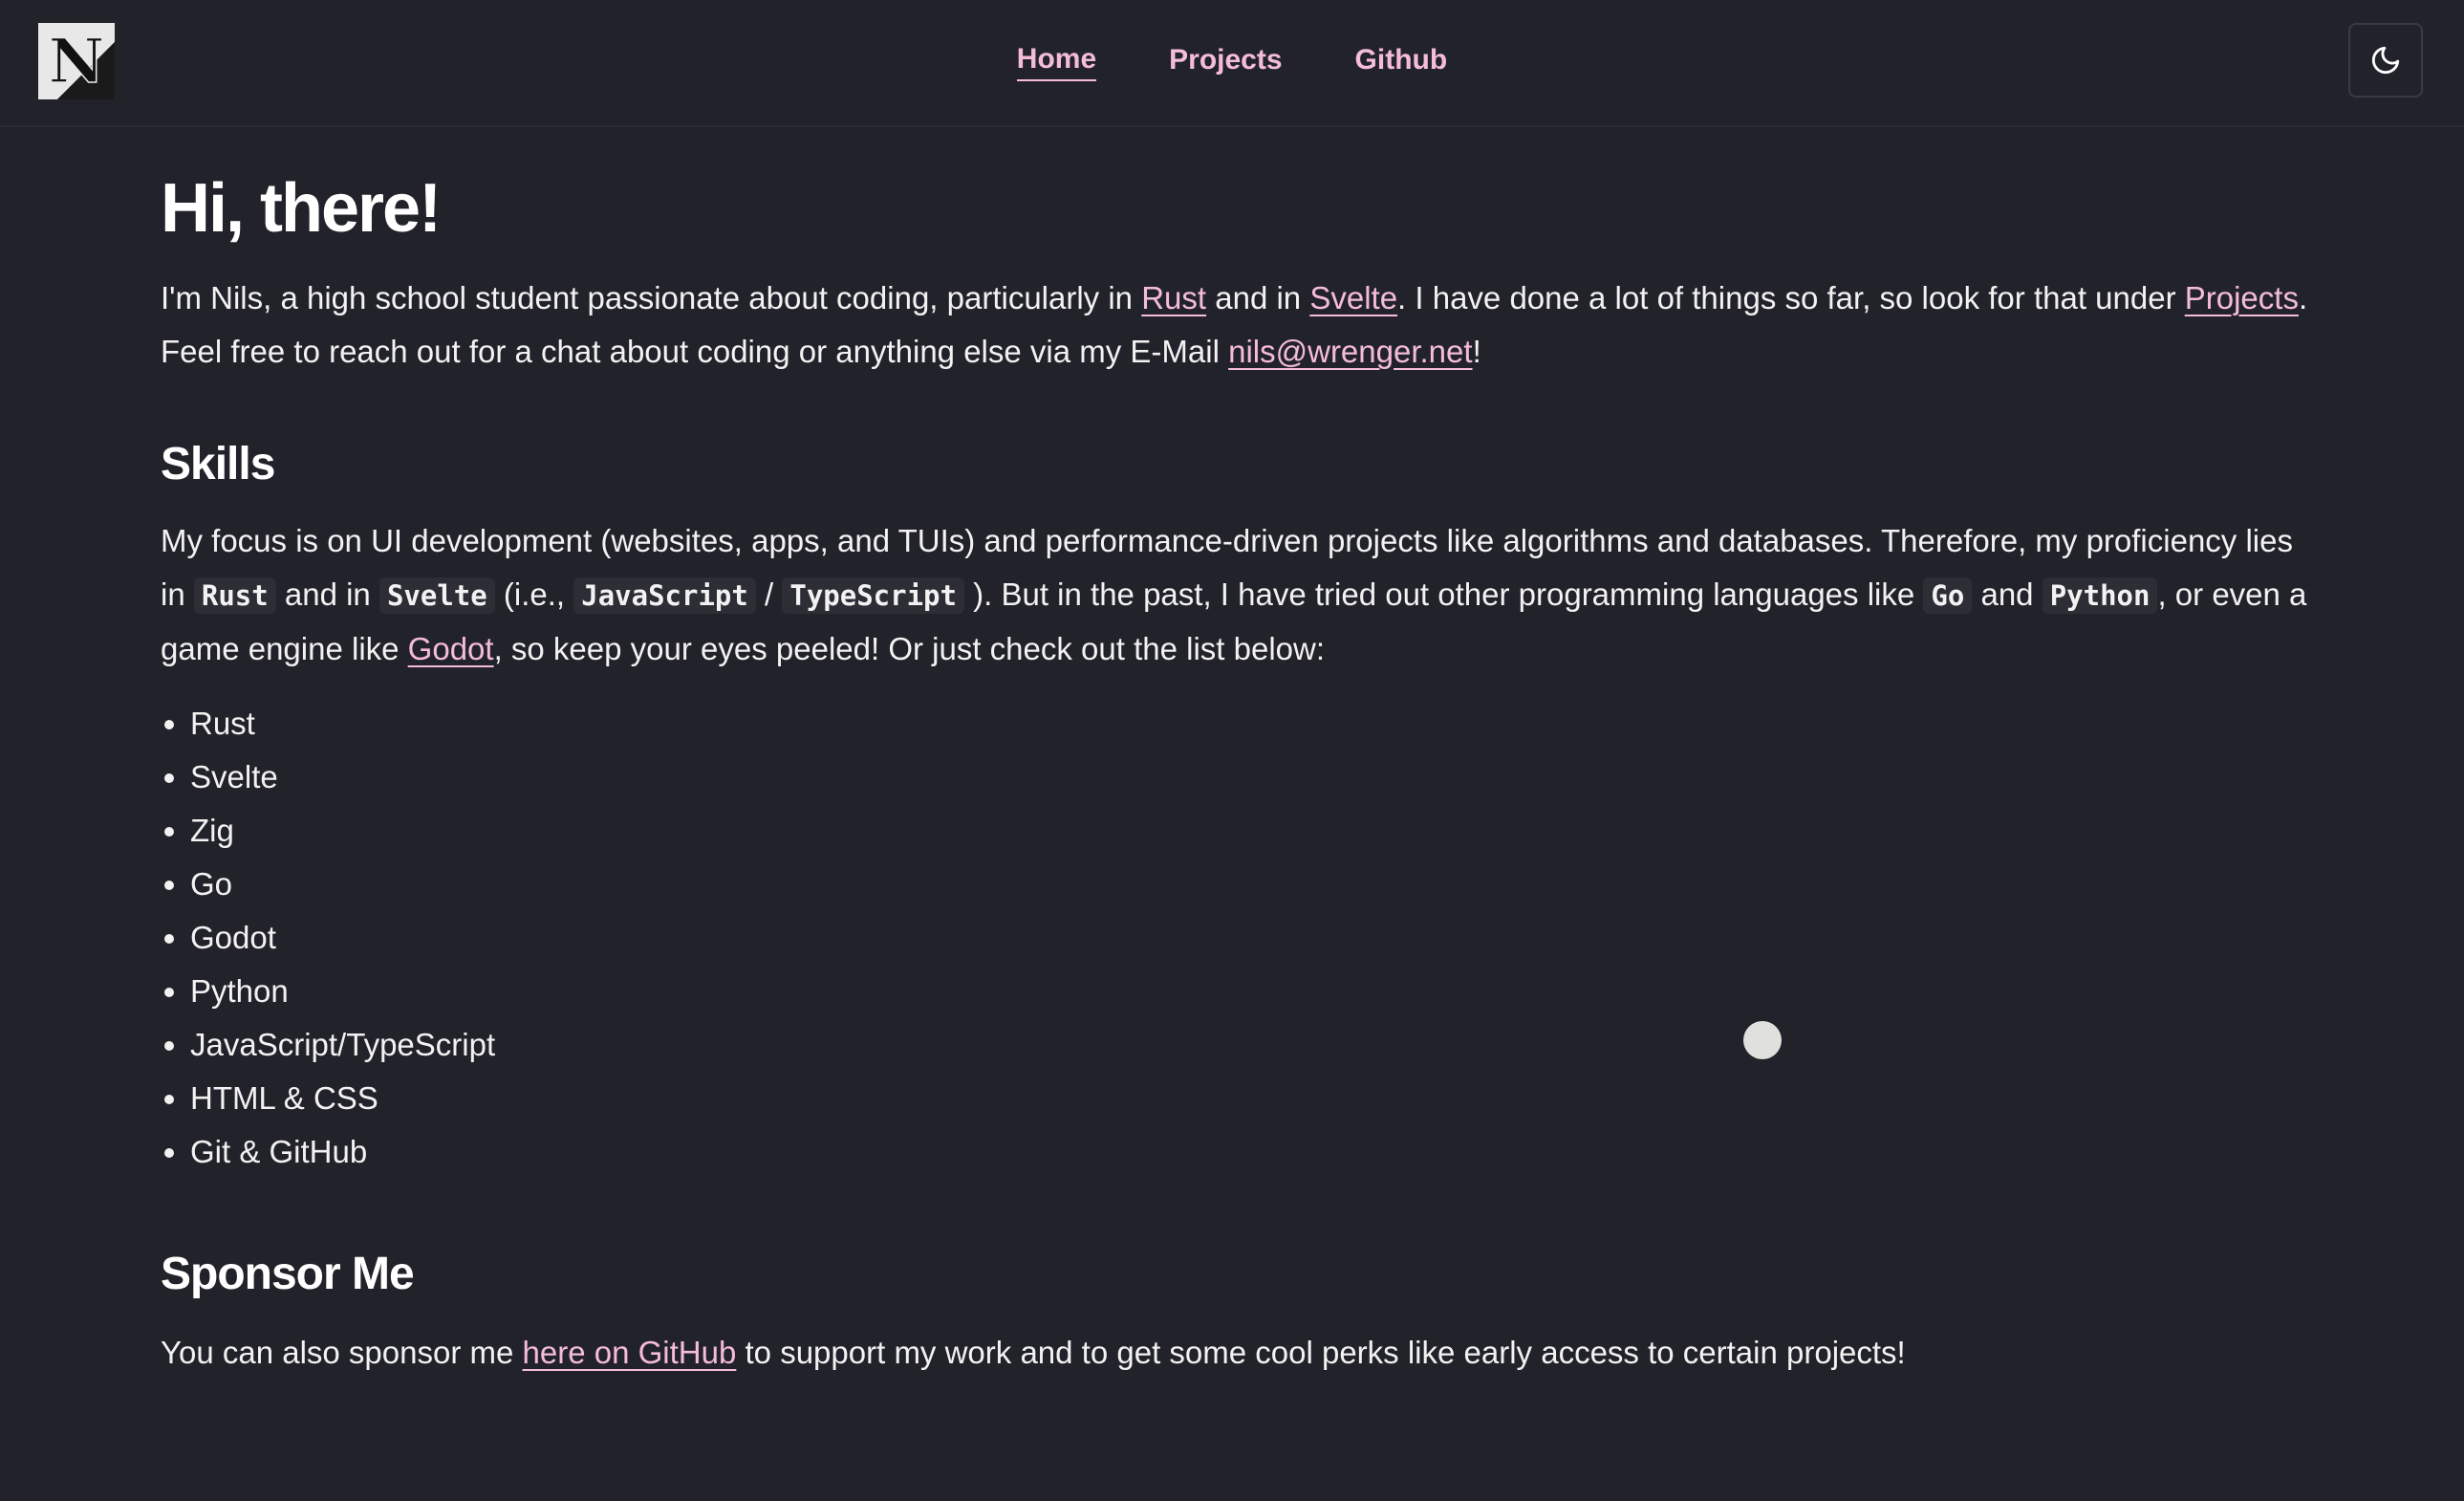  I want to click on email-link: nils@wrenger.net, so click(1350, 351).